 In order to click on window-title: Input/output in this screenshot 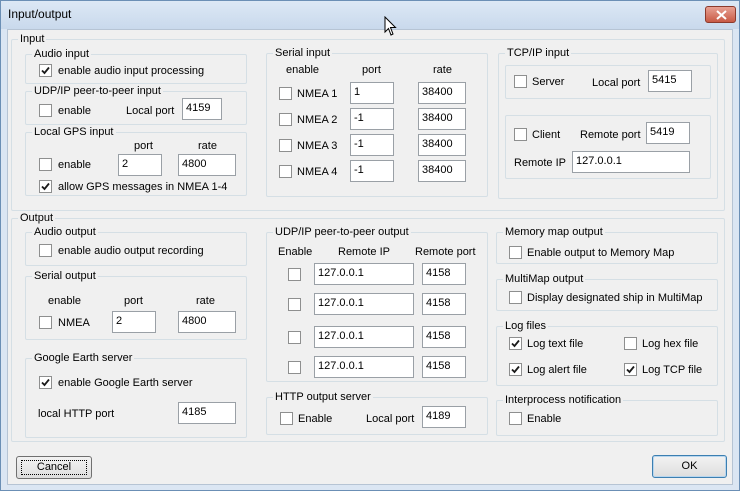, I will do `click(40, 14)`.